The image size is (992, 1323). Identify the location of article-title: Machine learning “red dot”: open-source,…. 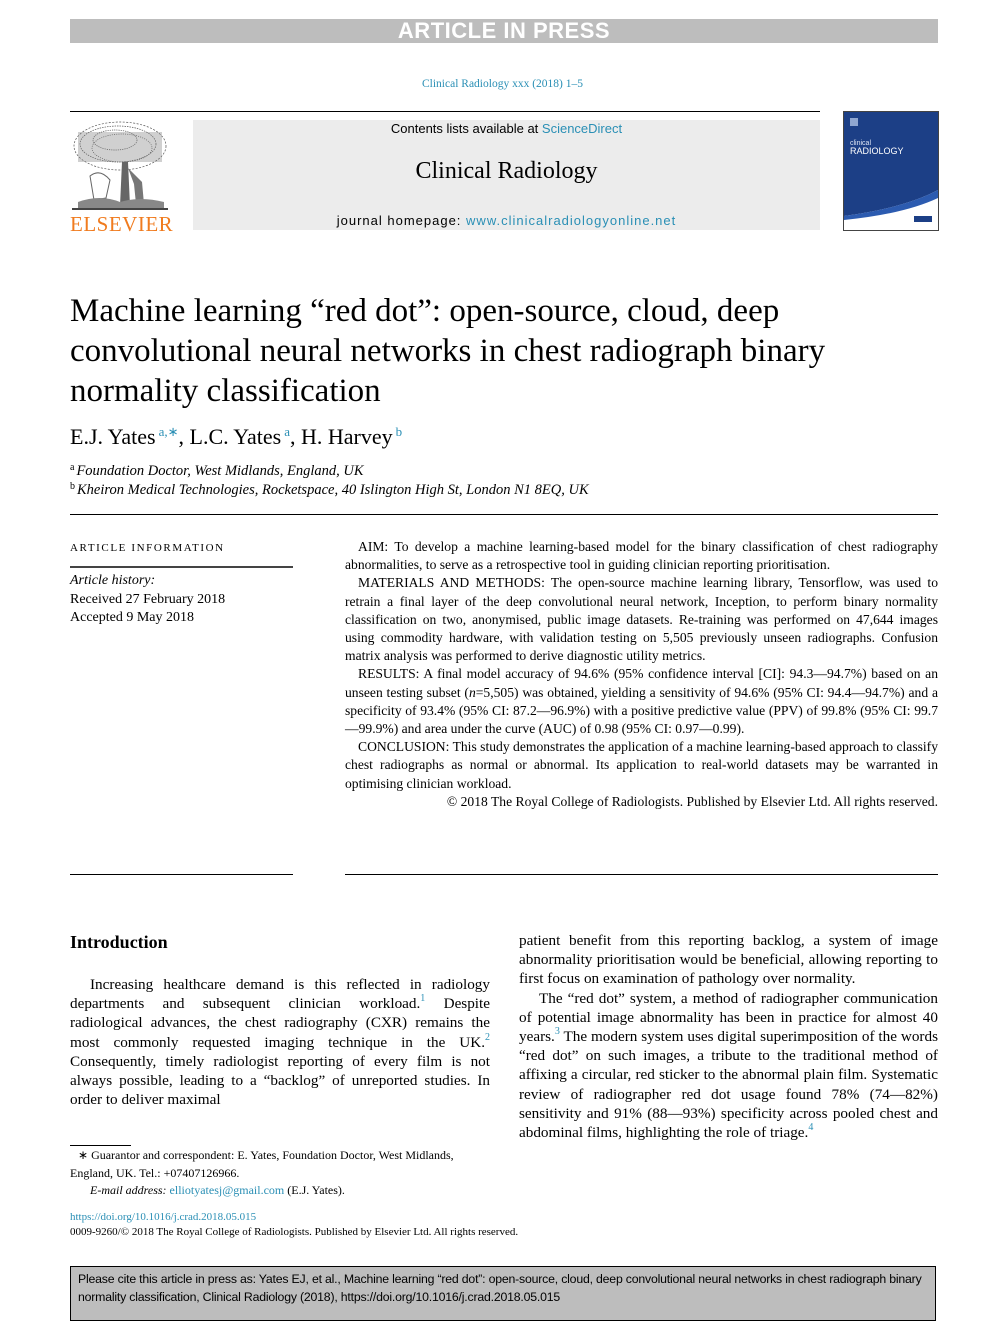
(448, 351).